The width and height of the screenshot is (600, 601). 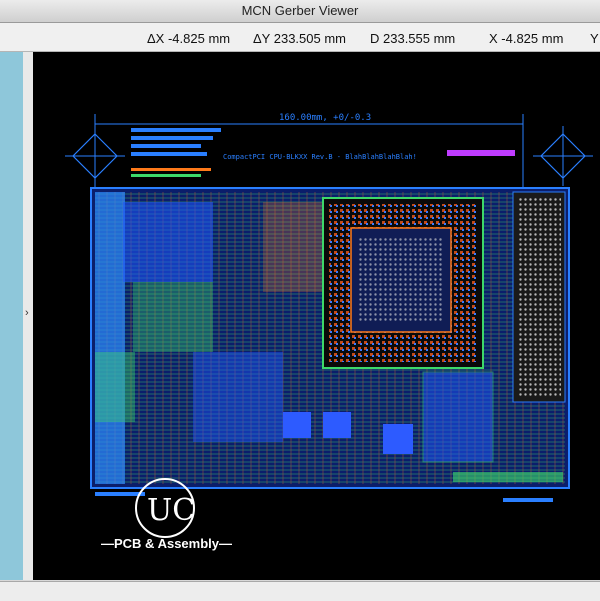 What do you see at coordinates (12, 316) in the screenshot?
I see `layer-side-panel` at bounding box center [12, 316].